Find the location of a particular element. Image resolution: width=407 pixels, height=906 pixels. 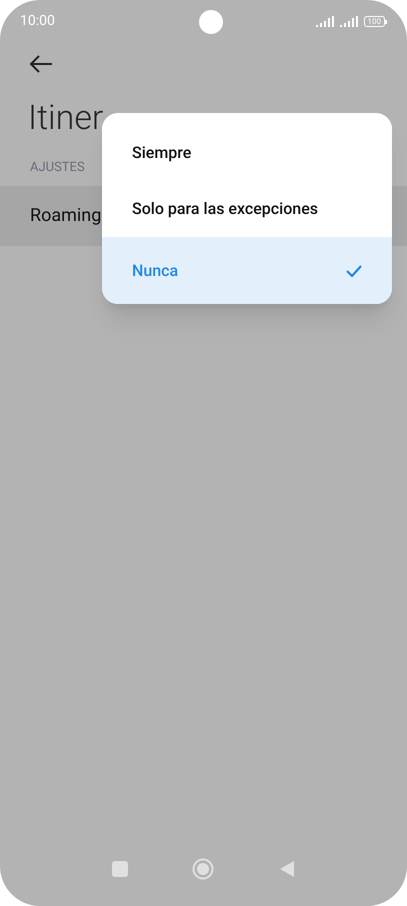

camera-cutout is located at coordinates (211, 22).